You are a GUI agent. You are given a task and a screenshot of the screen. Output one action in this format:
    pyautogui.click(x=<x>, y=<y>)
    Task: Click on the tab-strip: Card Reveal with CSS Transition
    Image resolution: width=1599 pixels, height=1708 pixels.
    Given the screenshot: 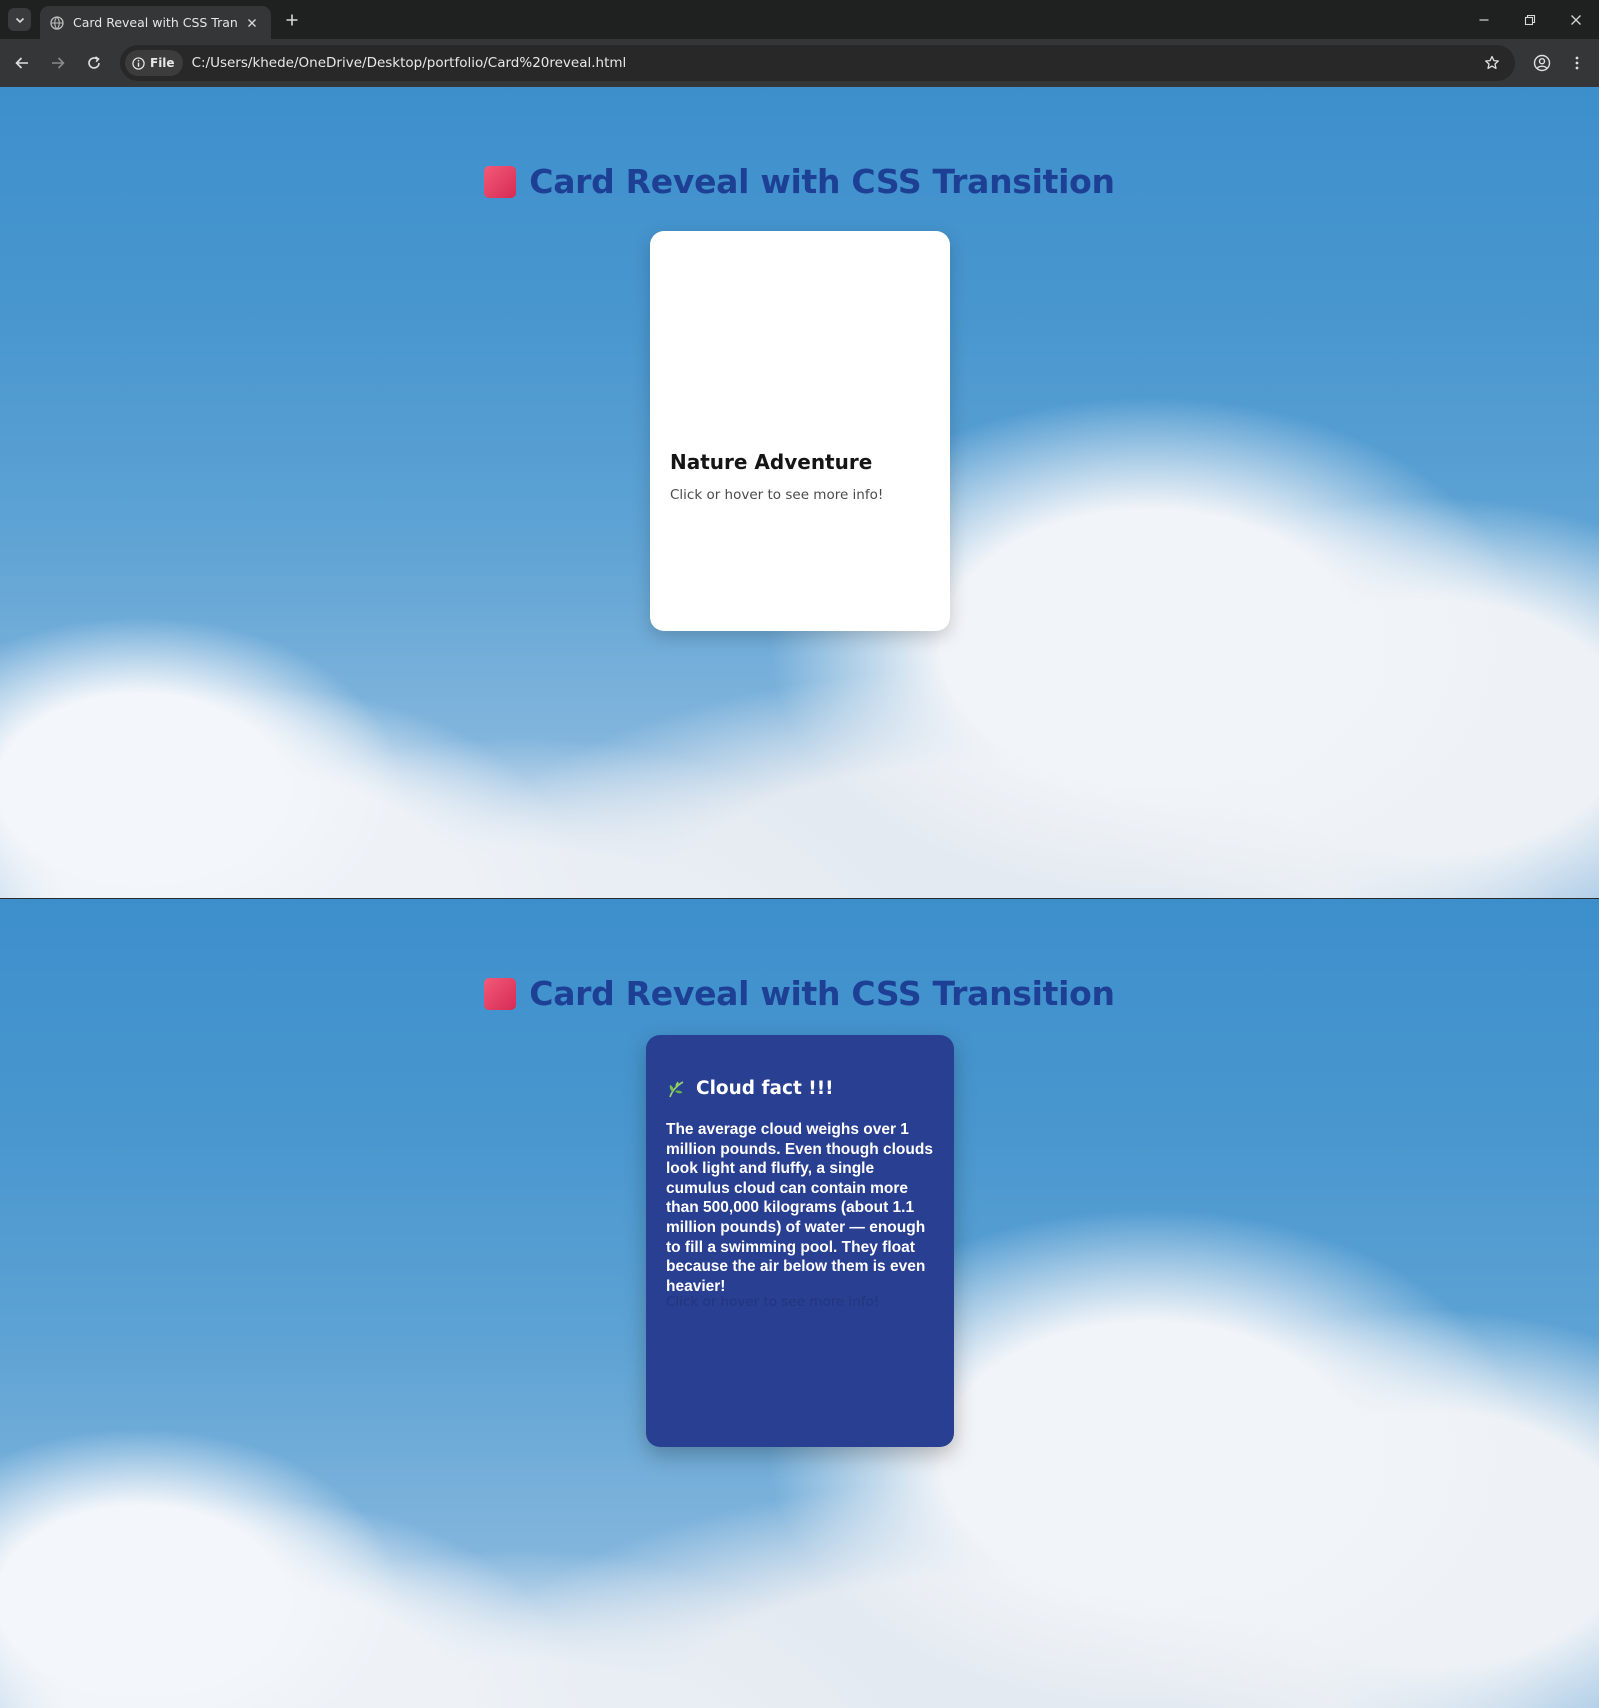 What is the action you would take?
    pyautogui.click(x=799, y=19)
    